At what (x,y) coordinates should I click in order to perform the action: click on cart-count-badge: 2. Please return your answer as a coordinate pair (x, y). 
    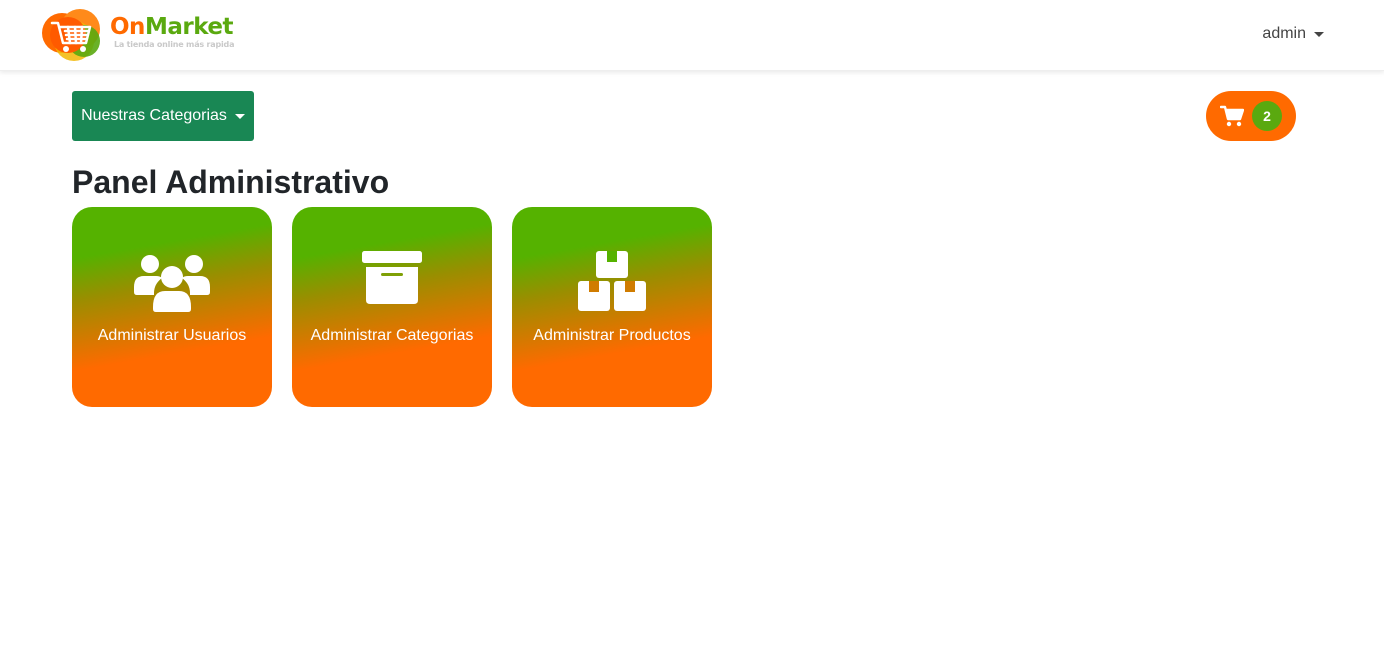
    Looking at the image, I should click on (1267, 116).